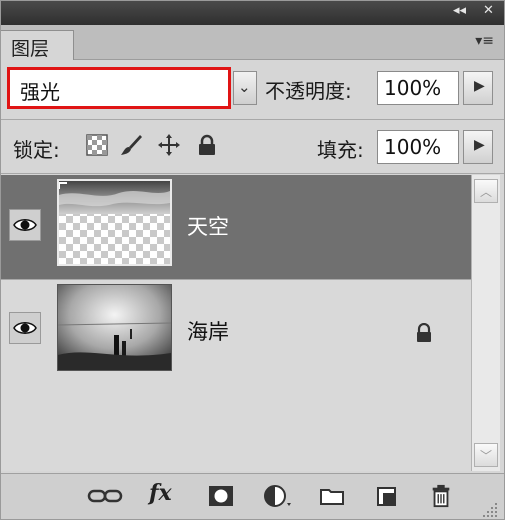  What do you see at coordinates (387, 496) in the screenshot?
I see `new-layer-icon` at bounding box center [387, 496].